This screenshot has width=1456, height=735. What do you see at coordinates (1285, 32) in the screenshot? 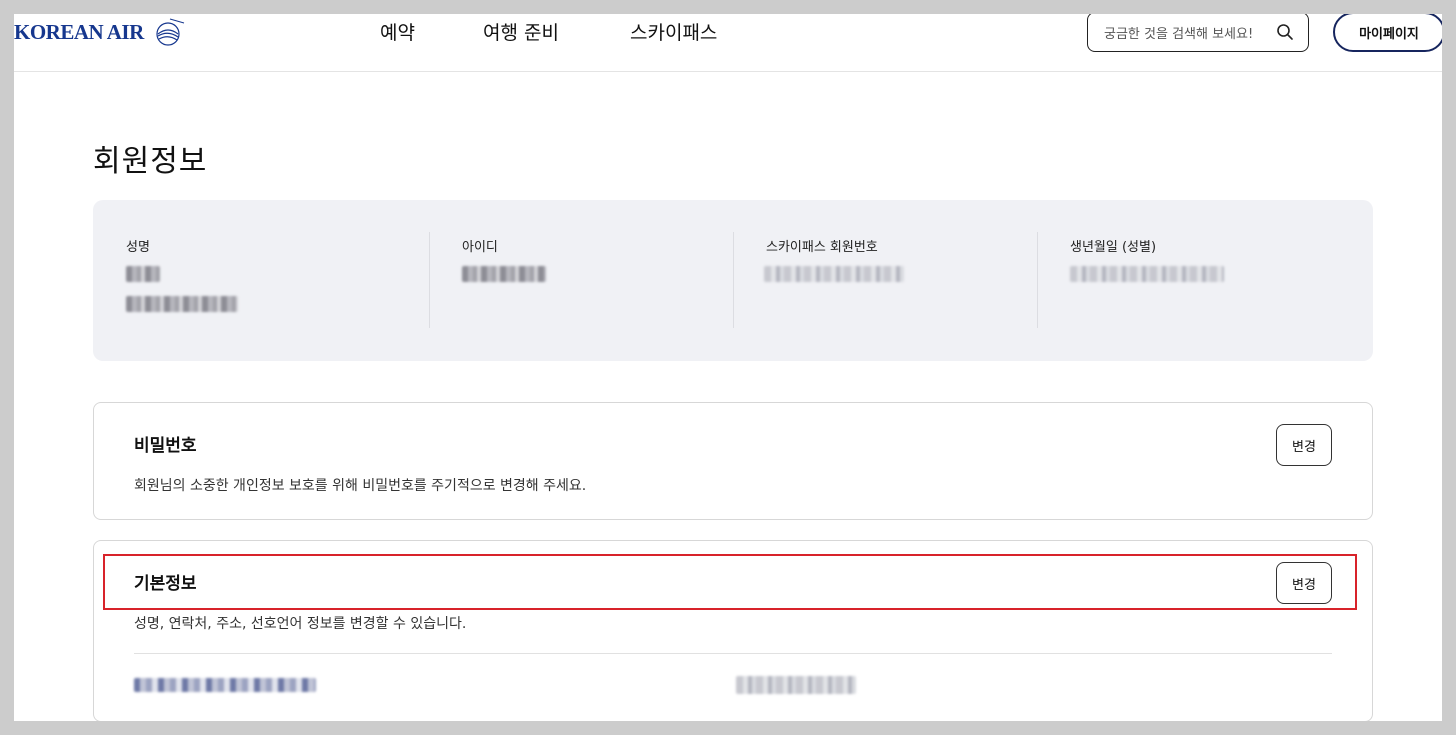
I see `search-icon` at bounding box center [1285, 32].